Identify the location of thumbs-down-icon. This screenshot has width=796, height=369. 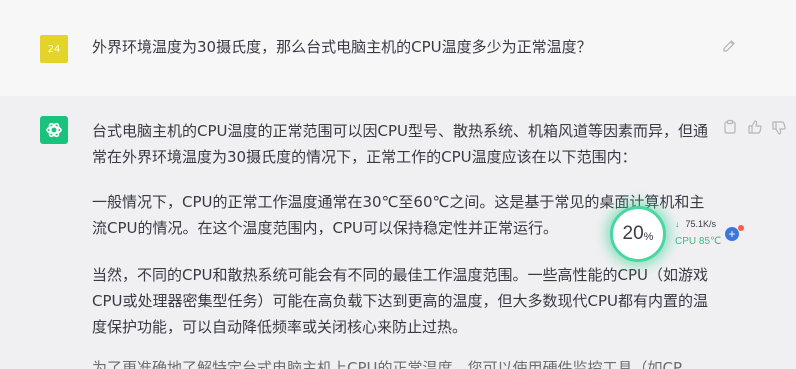
(779, 128).